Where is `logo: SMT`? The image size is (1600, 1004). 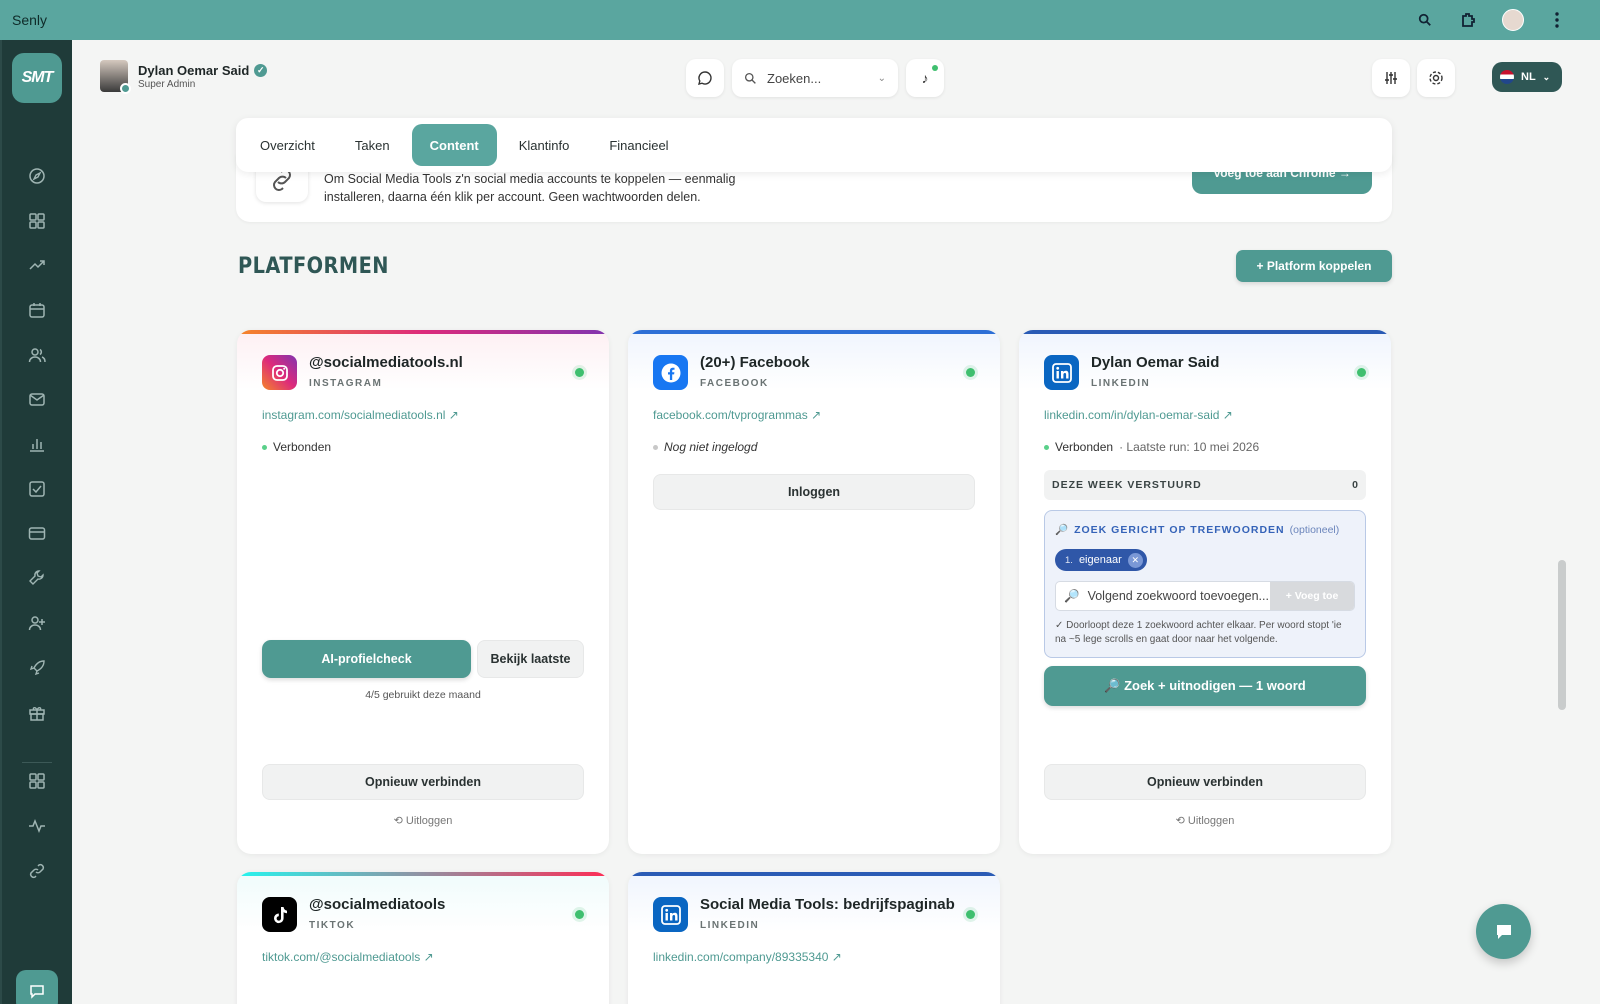 logo: SMT is located at coordinates (37, 78).